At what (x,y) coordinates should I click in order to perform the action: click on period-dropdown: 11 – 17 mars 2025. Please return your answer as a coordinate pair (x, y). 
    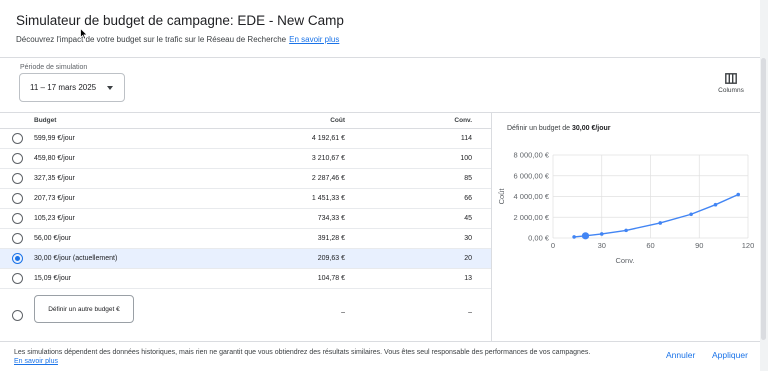
    Looking at the image, I should click on (72, 87).